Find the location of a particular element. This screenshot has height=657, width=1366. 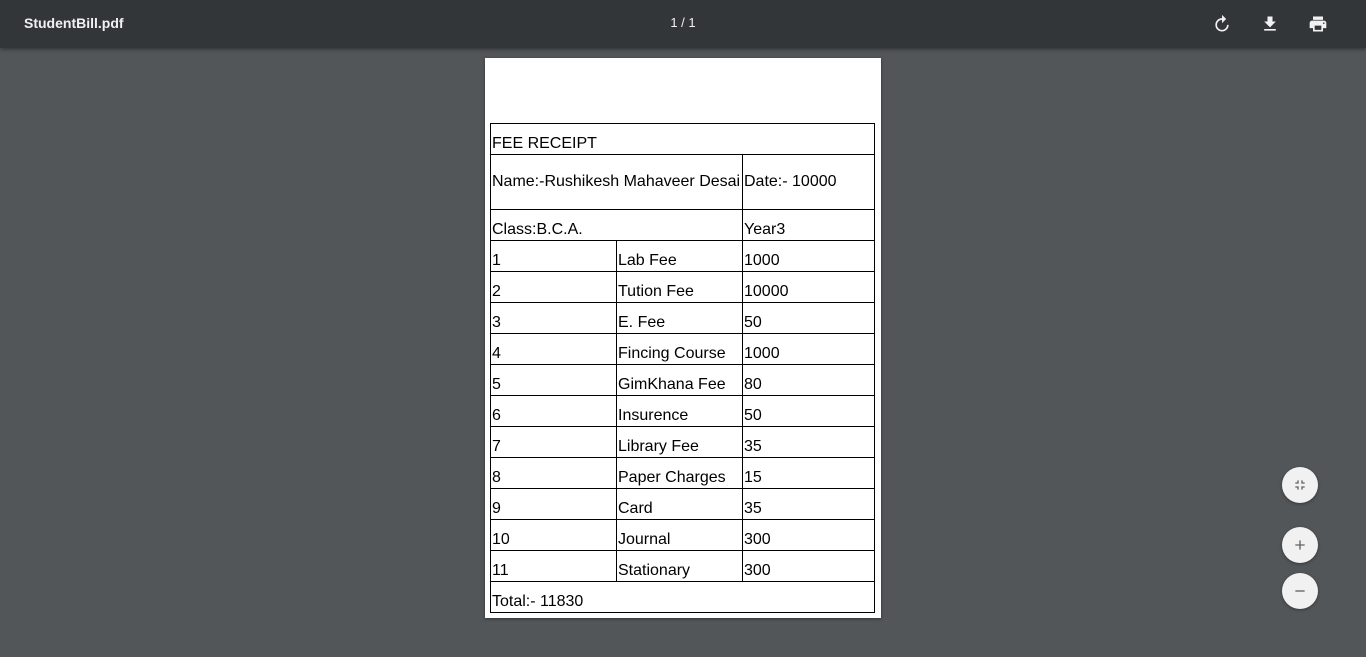

receipt-title-row: FEE RECEIPT is located at coordinates (682, 139).